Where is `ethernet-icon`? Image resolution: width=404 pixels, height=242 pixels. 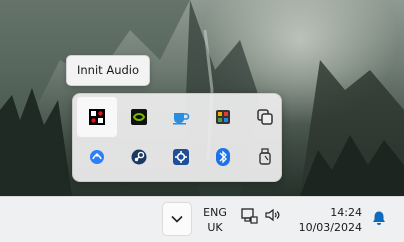
ethernet-icon is located at coordinates (249, 216).